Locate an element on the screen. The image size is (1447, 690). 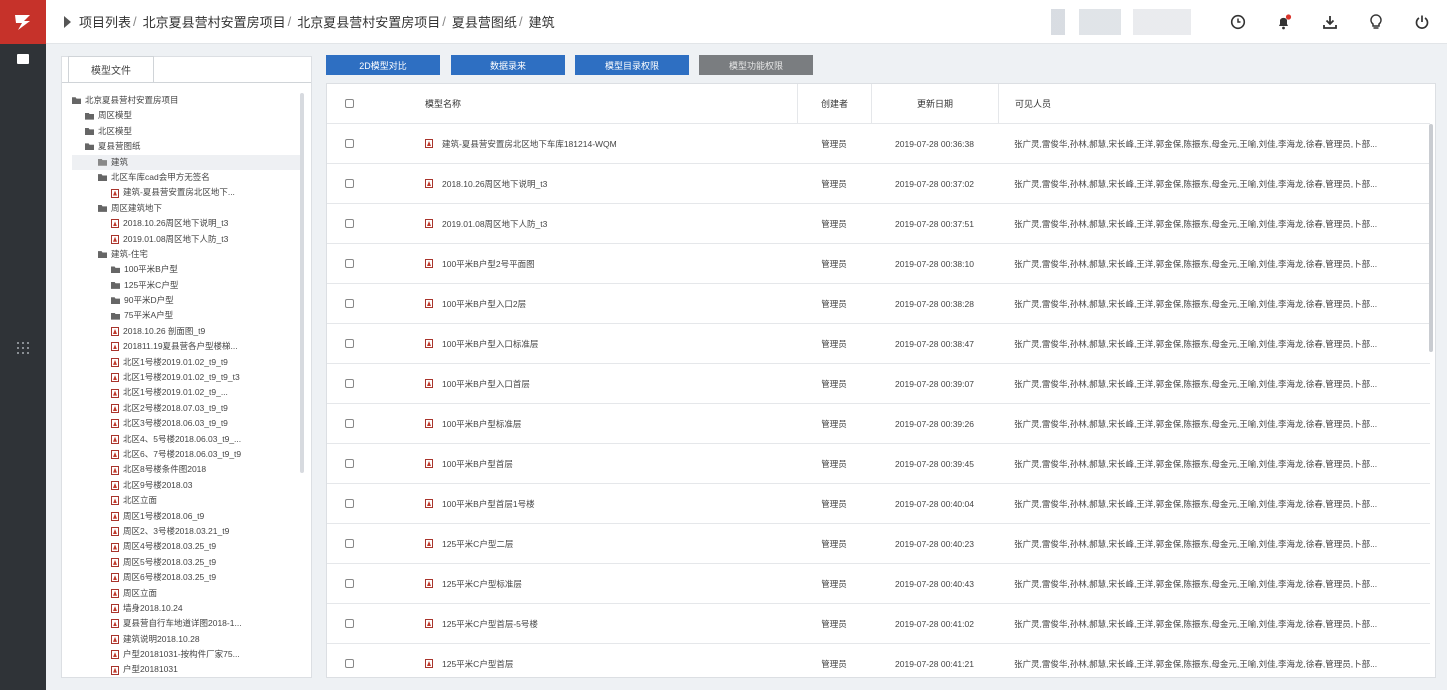
tree-item-file: 周区1号楼2018.06_t9 is located at coordinates (186, 516).